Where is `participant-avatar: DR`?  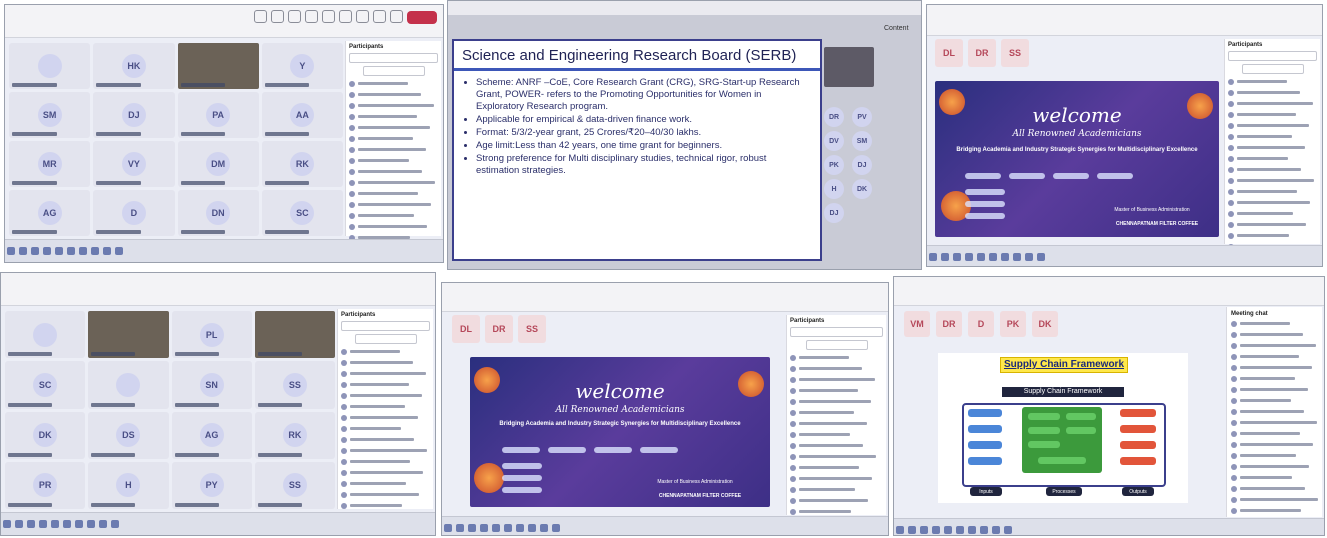 participant-avatar: DR is located at coordinates (834, 117).